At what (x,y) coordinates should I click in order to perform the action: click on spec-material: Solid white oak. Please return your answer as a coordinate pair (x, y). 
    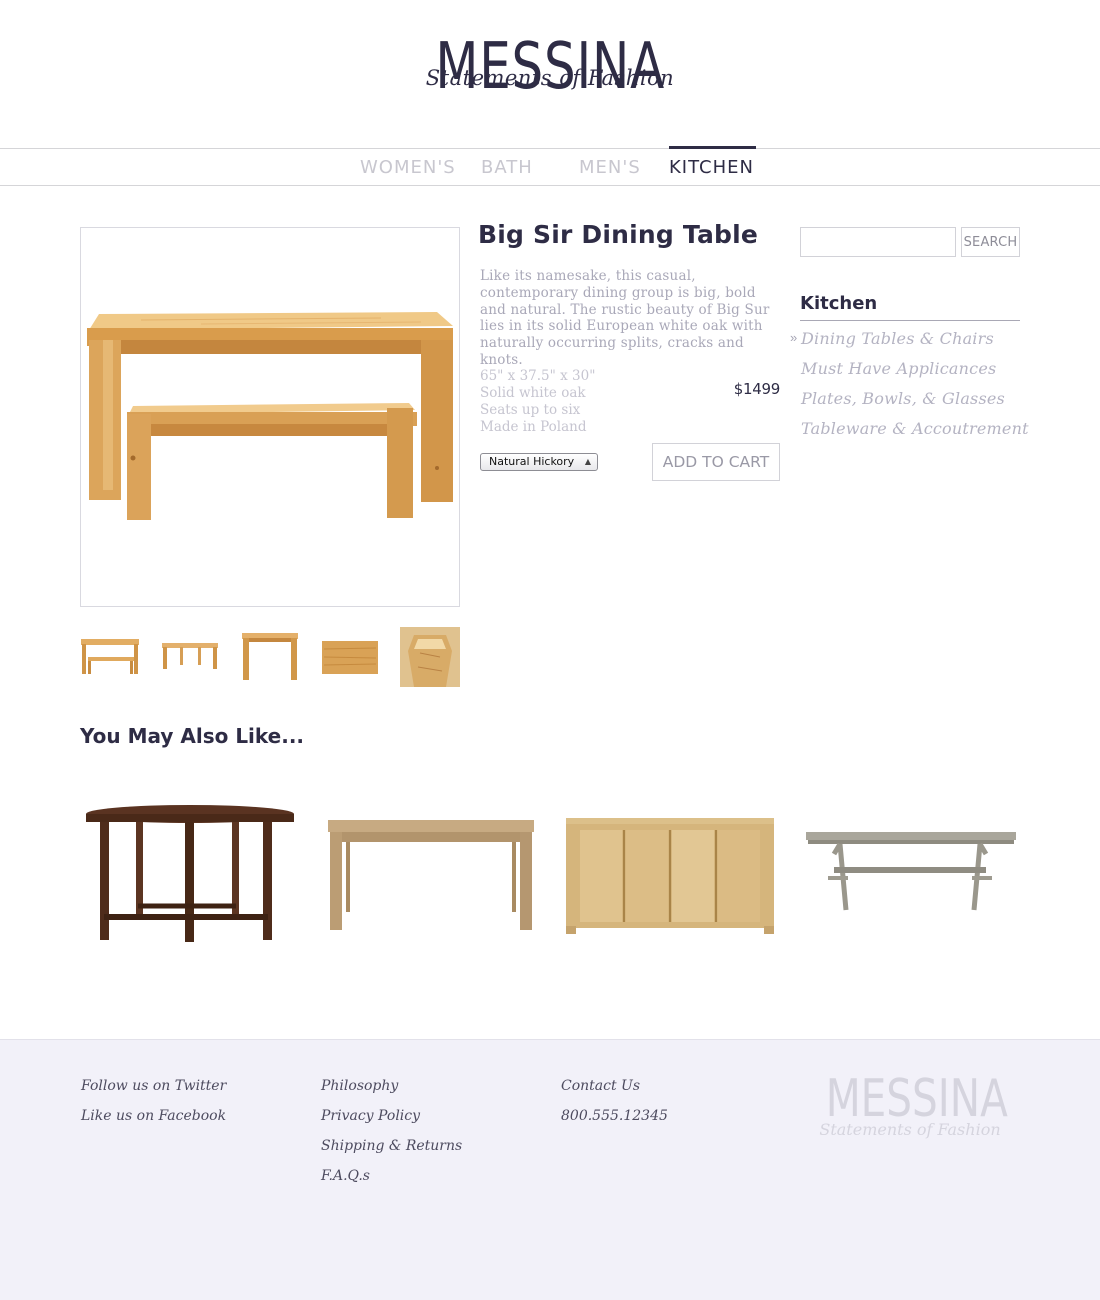
    Looking at the image, I should click on (533, 393).